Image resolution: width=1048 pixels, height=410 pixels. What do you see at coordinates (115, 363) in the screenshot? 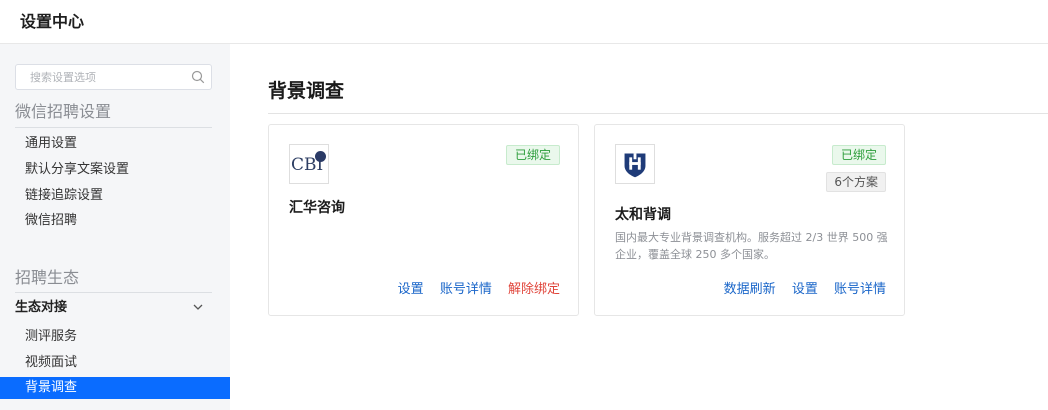
I see `sidebar-item-video-interview: 视频面试` at bounding box center [115, 363].